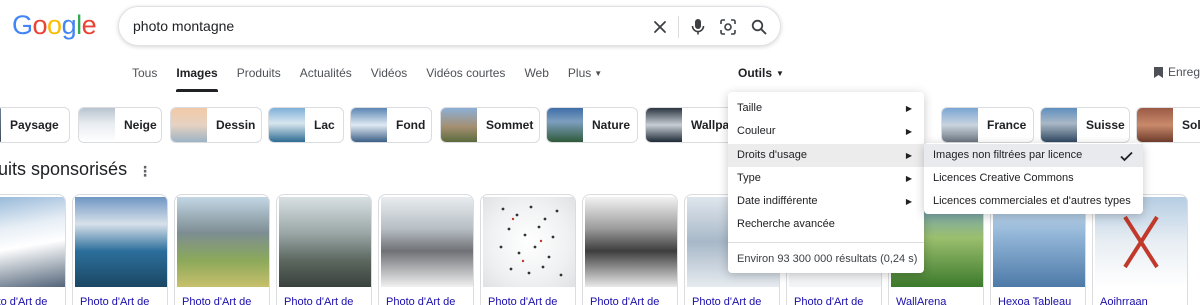 This screenshot has height=305, width=1200. I want to click on chip-label: Nature, so click(611, 125).